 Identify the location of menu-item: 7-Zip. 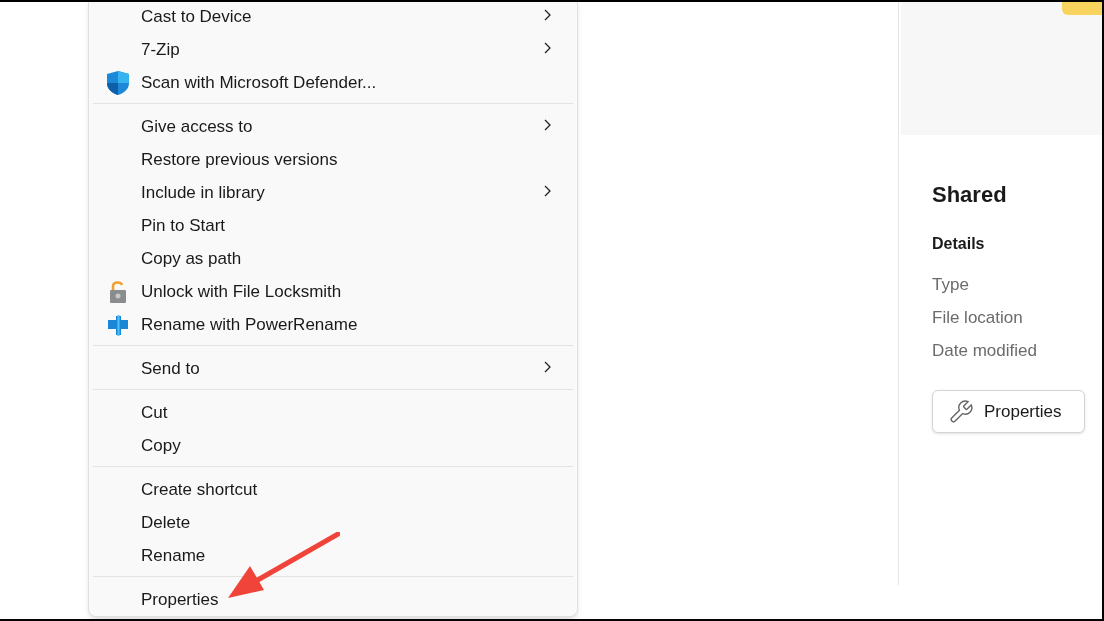
(333, 49).